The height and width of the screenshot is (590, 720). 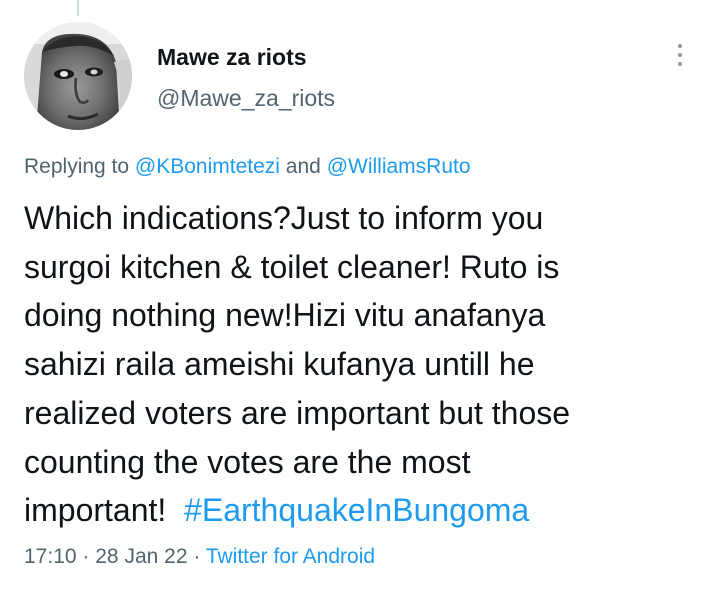 What do you see at coordinates (95, 510) in the screenshot?
I see `tweet-text-line: important!` at bounding box center [95, 510].